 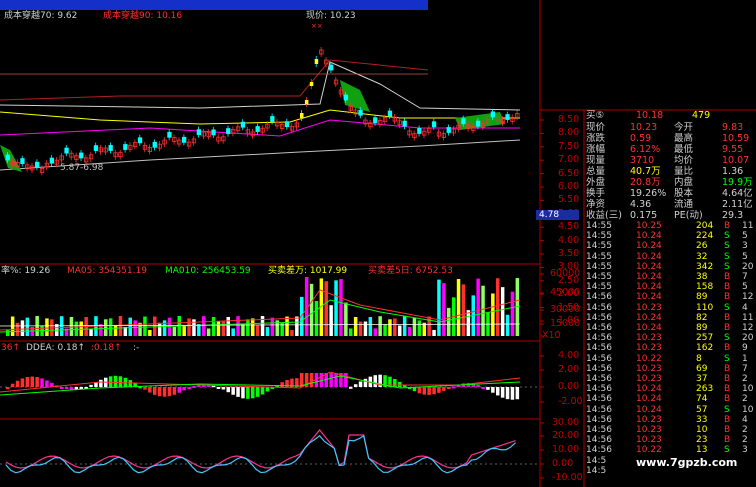 I want to click on tick-row: 14:56 10.24 82 B 11, so click(x=670, y=318).